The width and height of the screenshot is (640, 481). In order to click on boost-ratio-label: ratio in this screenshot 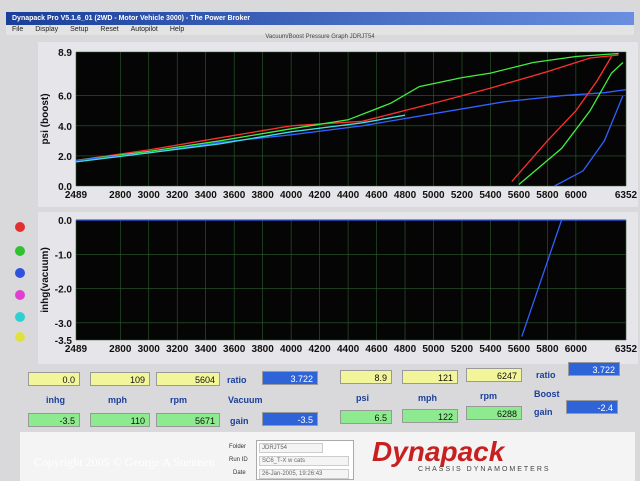, I will do `click(546, 375)`.